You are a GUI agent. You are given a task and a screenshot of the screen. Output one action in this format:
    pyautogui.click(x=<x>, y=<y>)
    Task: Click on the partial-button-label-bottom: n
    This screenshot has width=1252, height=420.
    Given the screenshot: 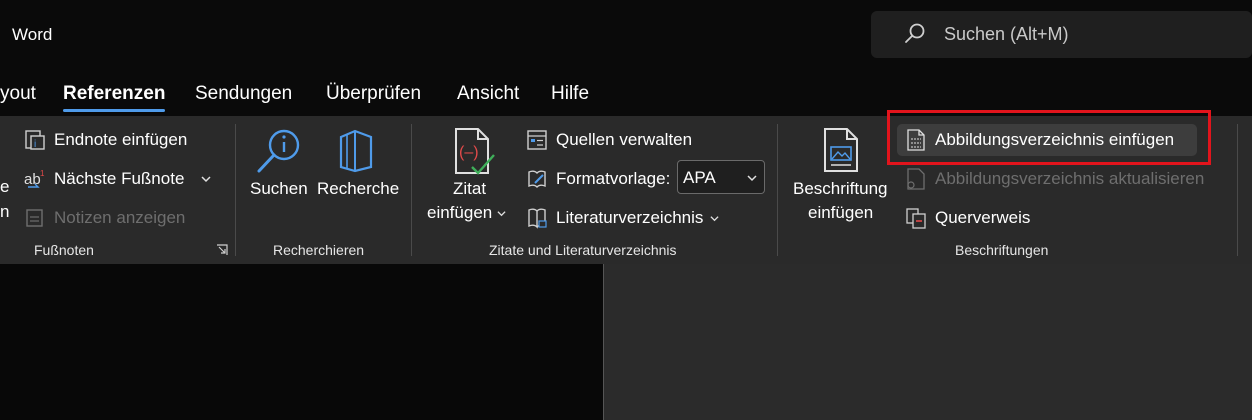 What is the action you would take?
    pyautogui.click(x=4, y=212)
    